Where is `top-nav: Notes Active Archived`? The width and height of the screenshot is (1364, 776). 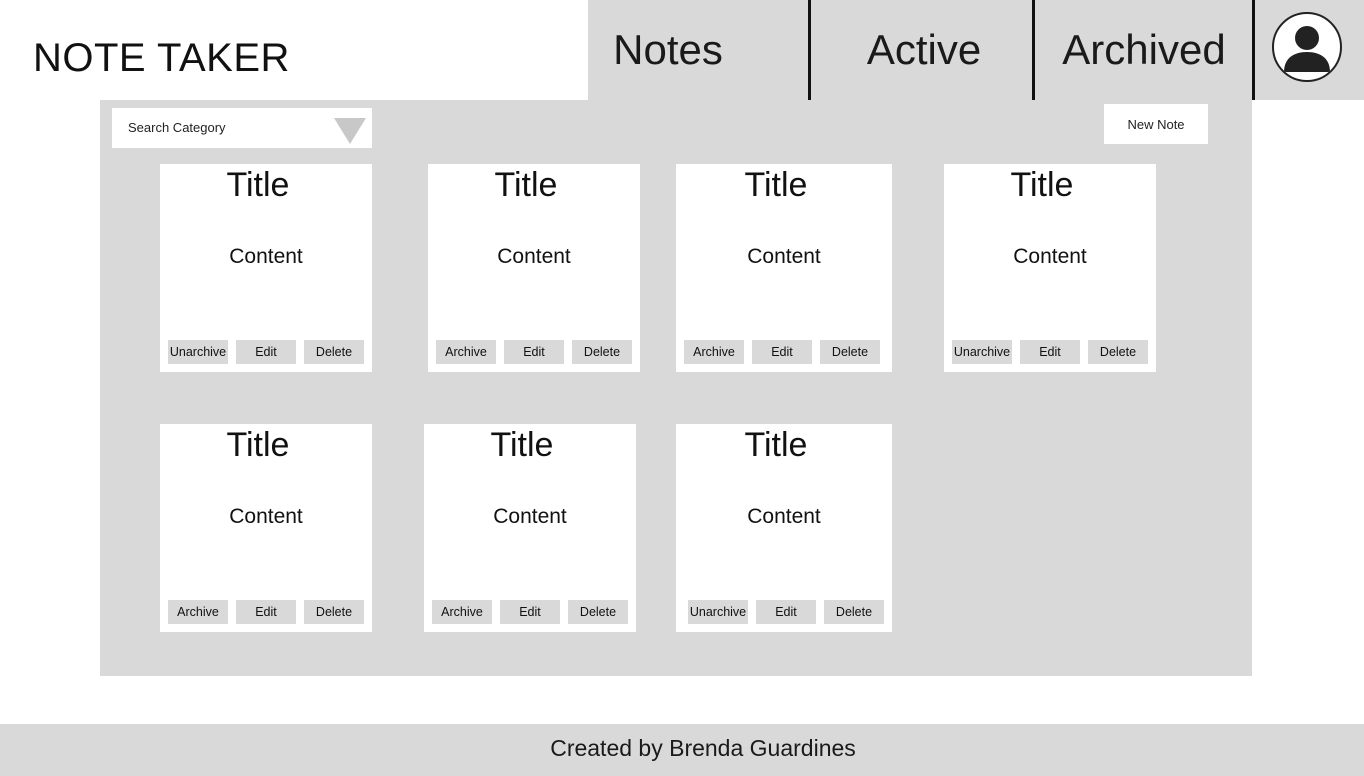 top-nav: Notes Active Archived is located at coordinates (976, 50).